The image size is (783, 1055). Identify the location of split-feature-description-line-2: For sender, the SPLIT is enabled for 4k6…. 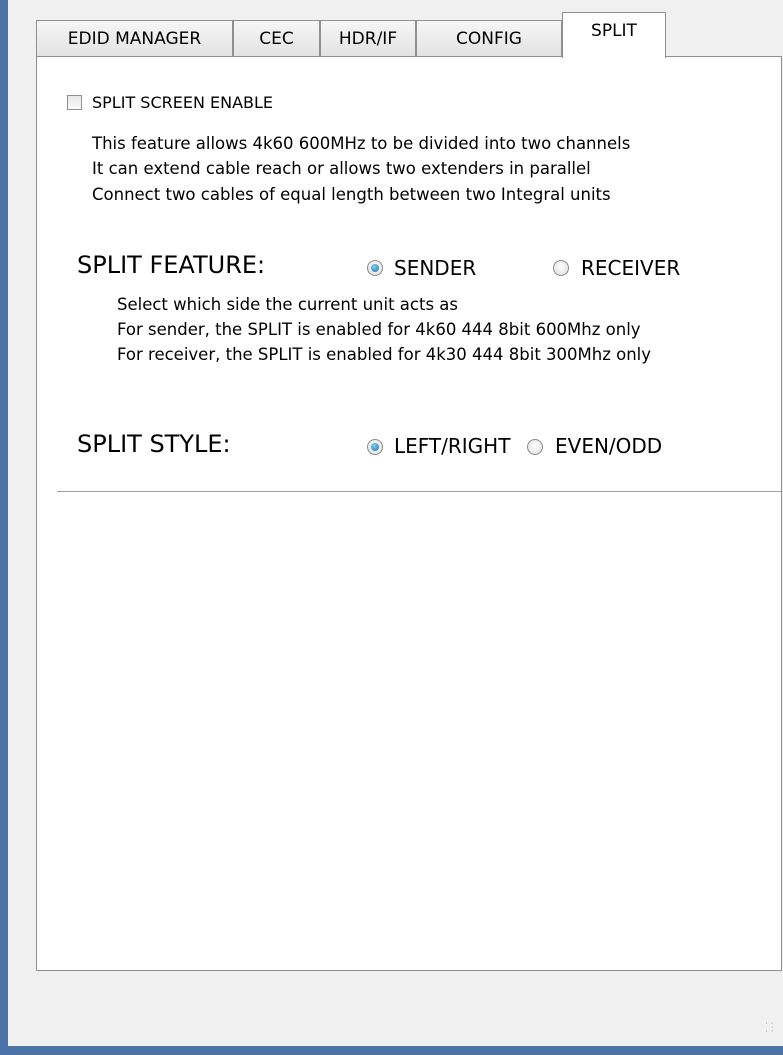
(379, 329).